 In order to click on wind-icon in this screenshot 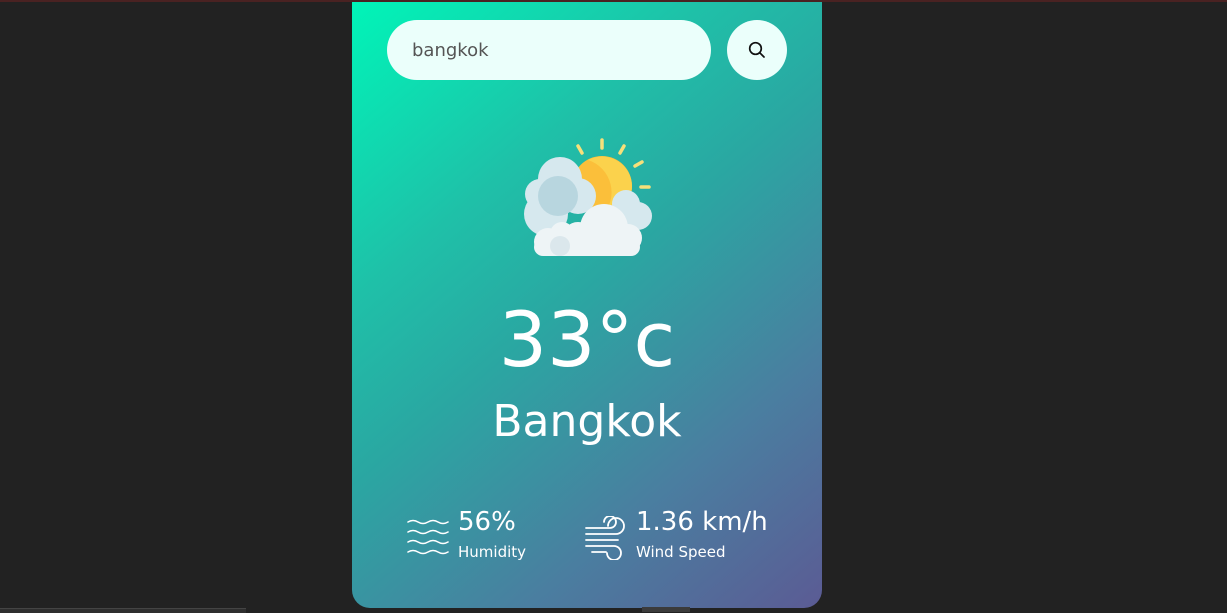, I will do `click(605, 538)`.